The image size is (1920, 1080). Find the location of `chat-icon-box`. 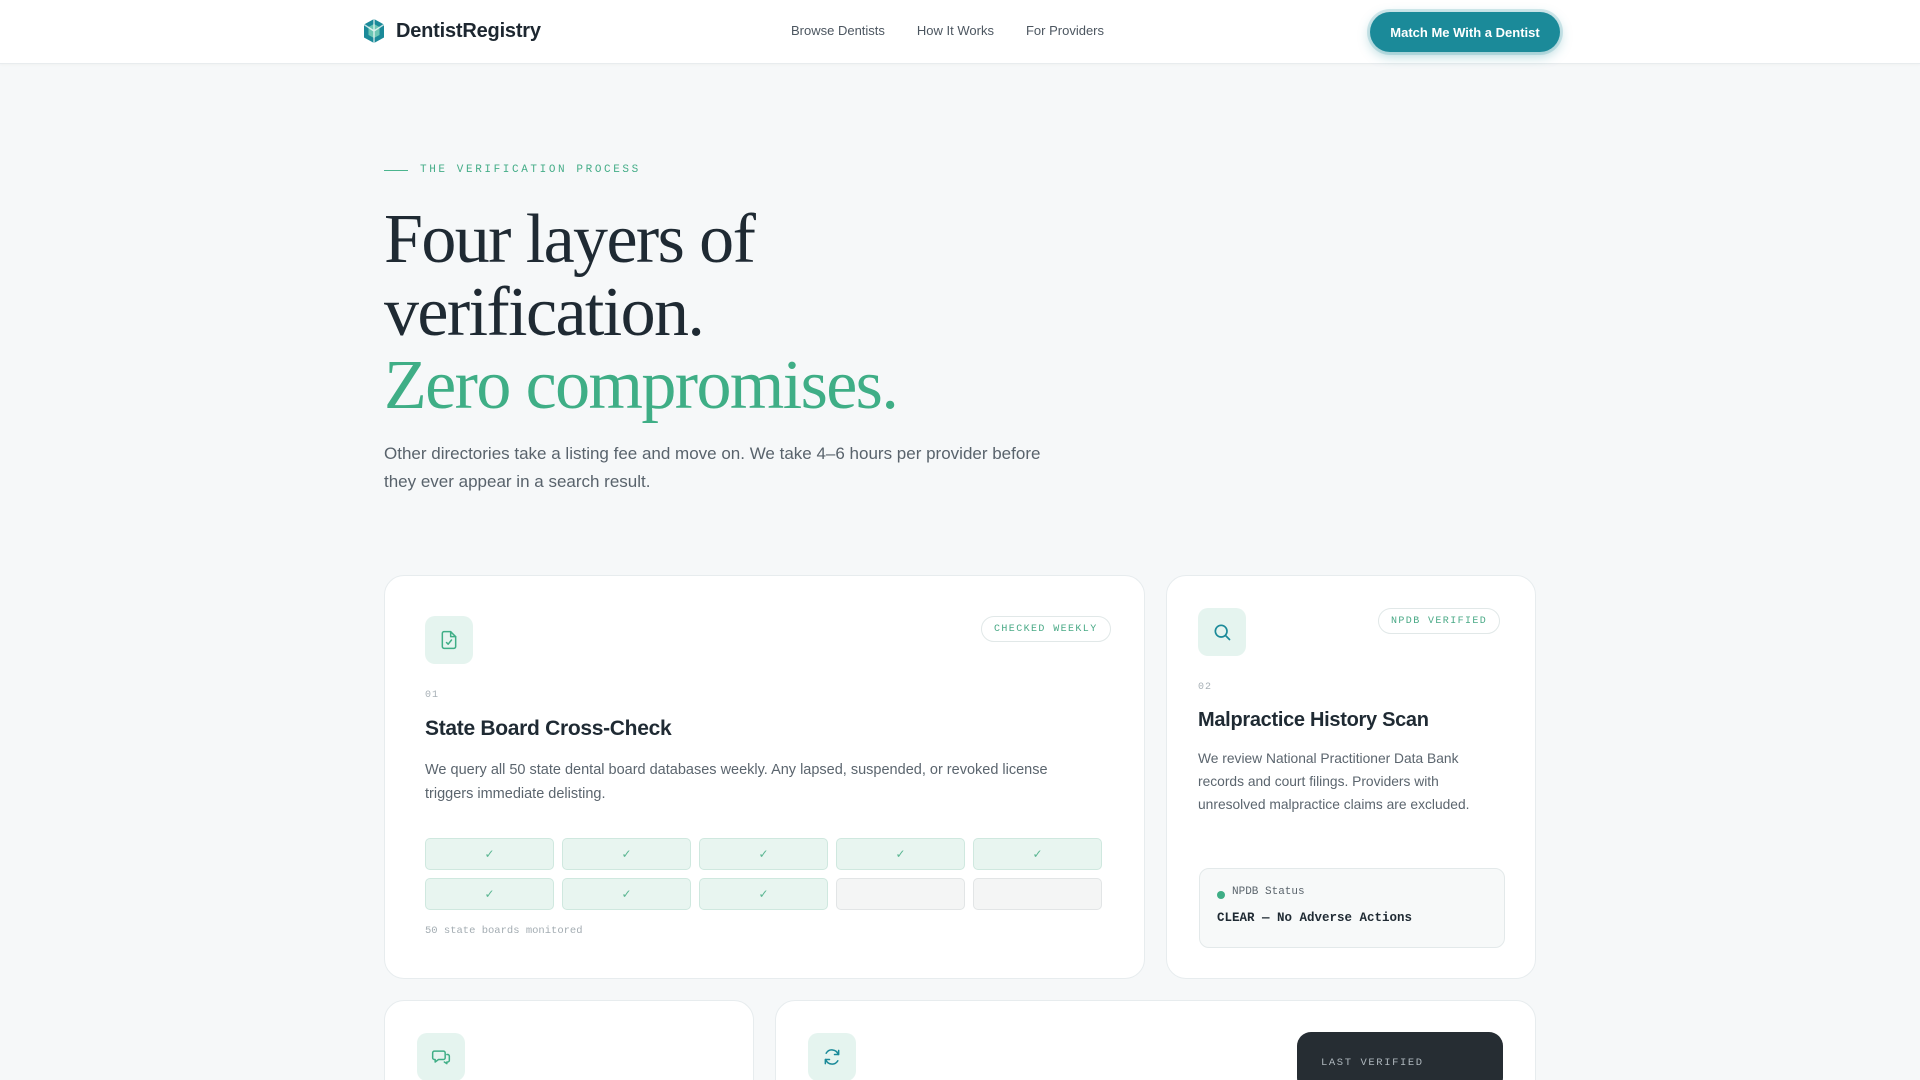

chat-icon-box is located at coordinates (441, 1056).